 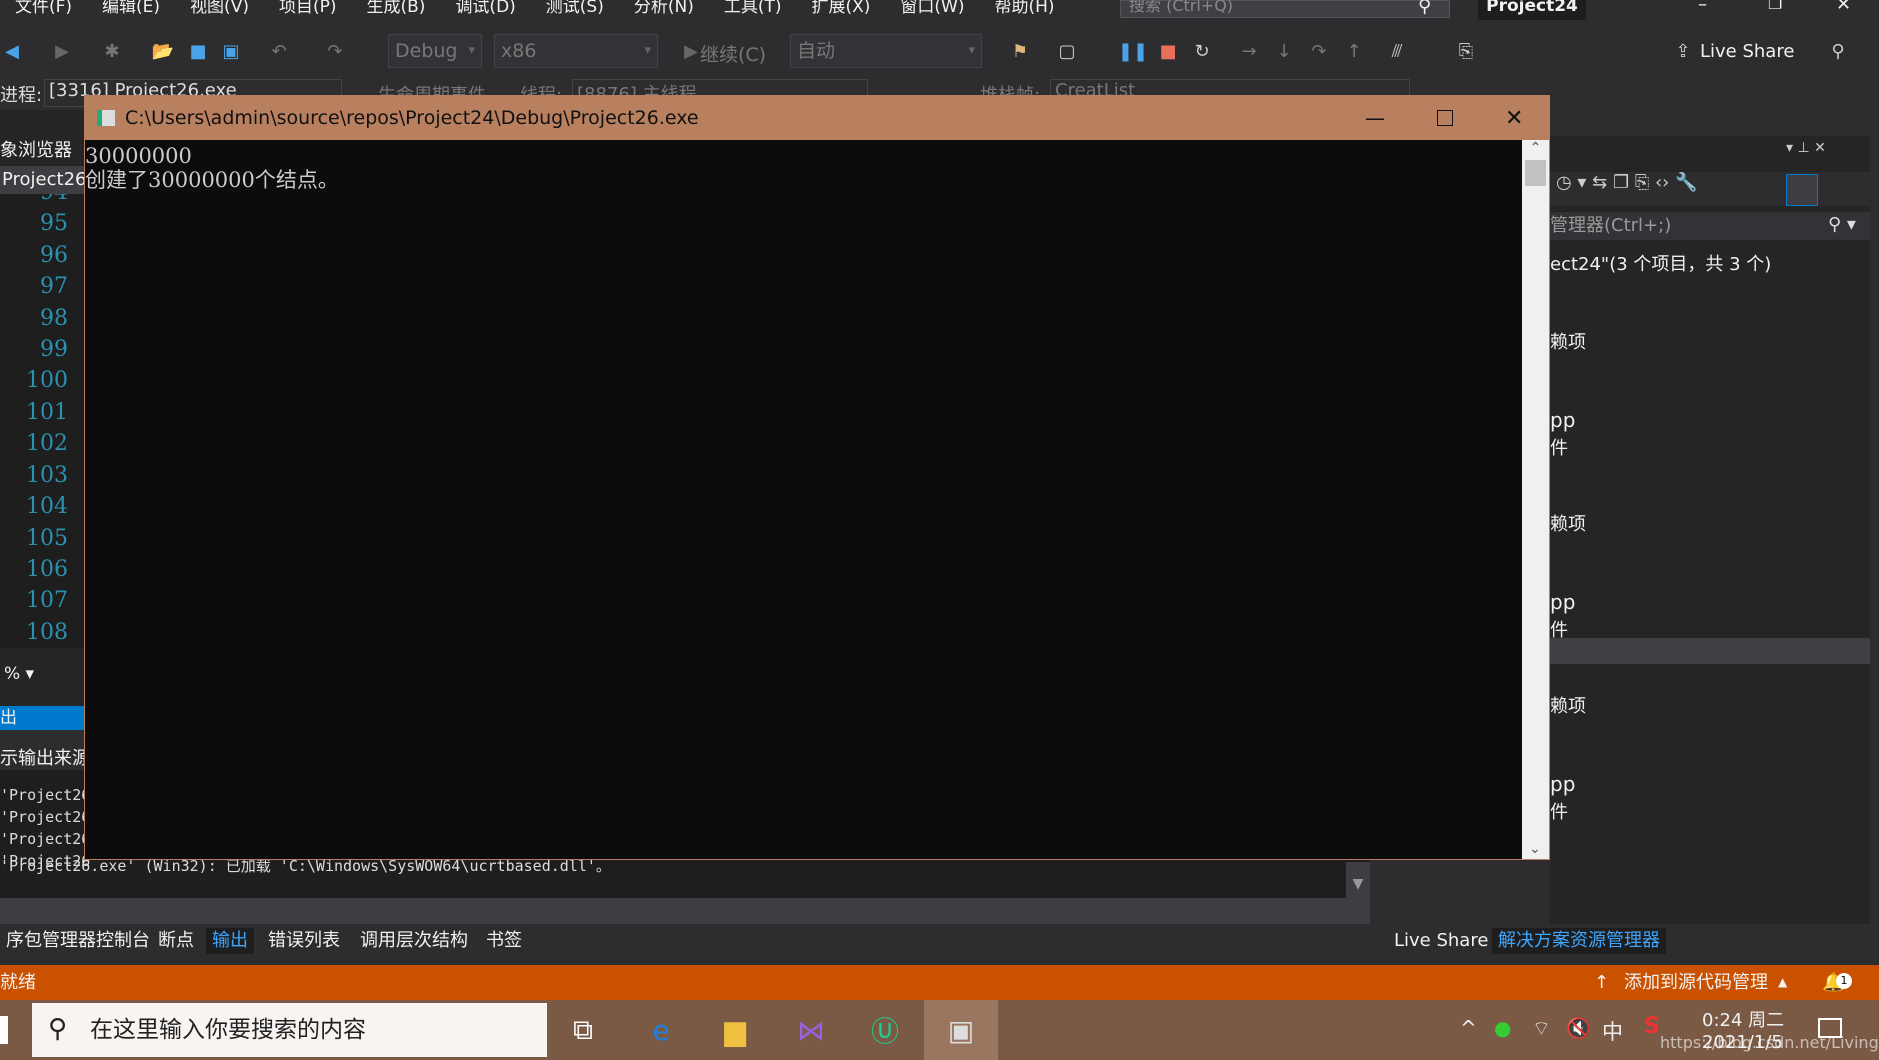 What do you see at coordinates (62, 51) in the screenshot?
I see `forward-icon: ▶` at bounding box center [62, 51].